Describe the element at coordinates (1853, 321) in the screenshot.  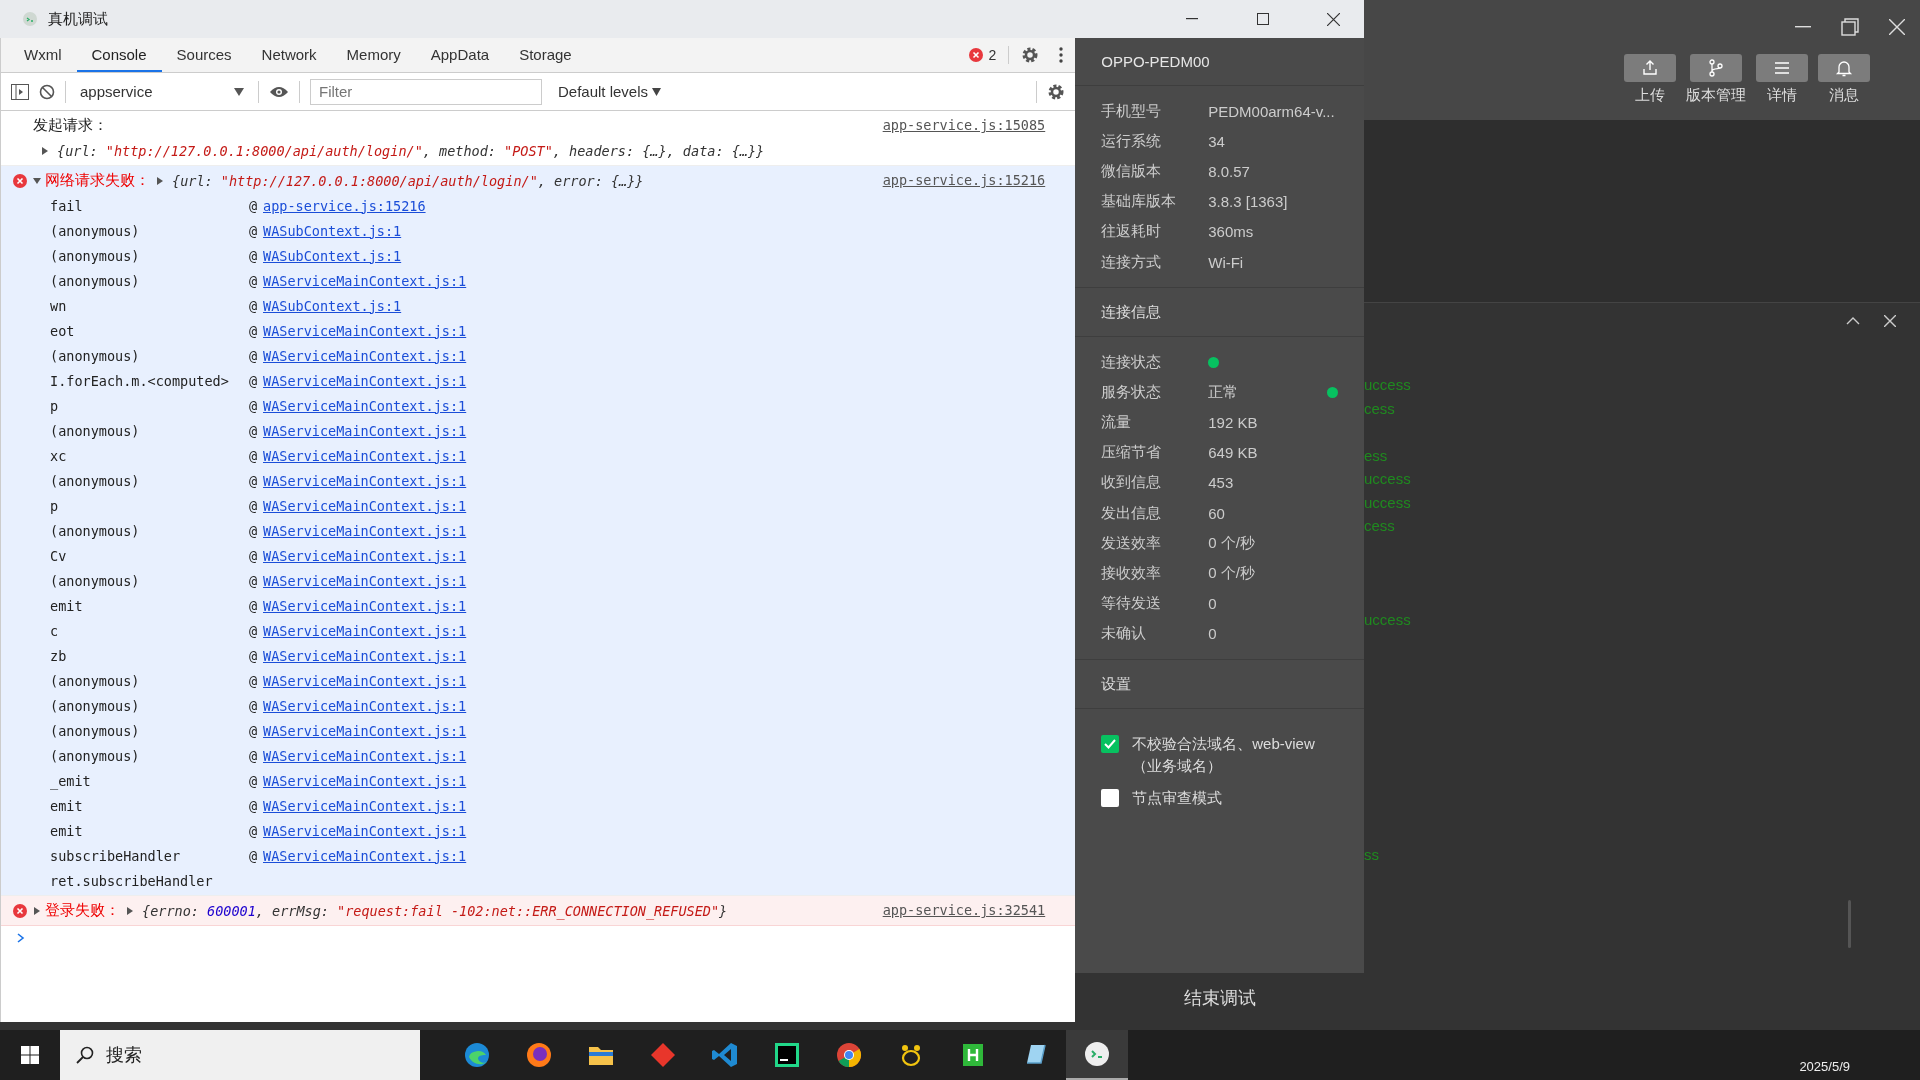
I see `chevron-up-icon` at that location.